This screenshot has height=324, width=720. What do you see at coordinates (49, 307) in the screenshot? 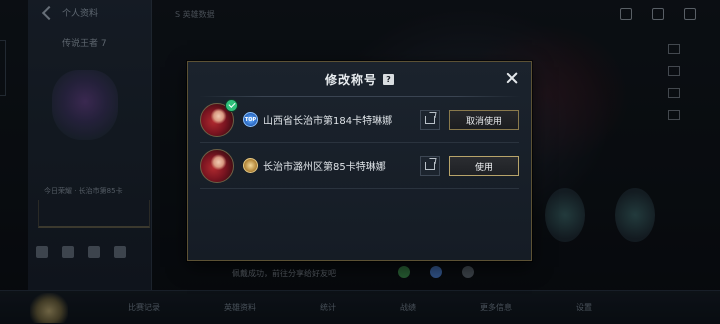
I see `home-tab-icon` at bounding box center [49, 307].